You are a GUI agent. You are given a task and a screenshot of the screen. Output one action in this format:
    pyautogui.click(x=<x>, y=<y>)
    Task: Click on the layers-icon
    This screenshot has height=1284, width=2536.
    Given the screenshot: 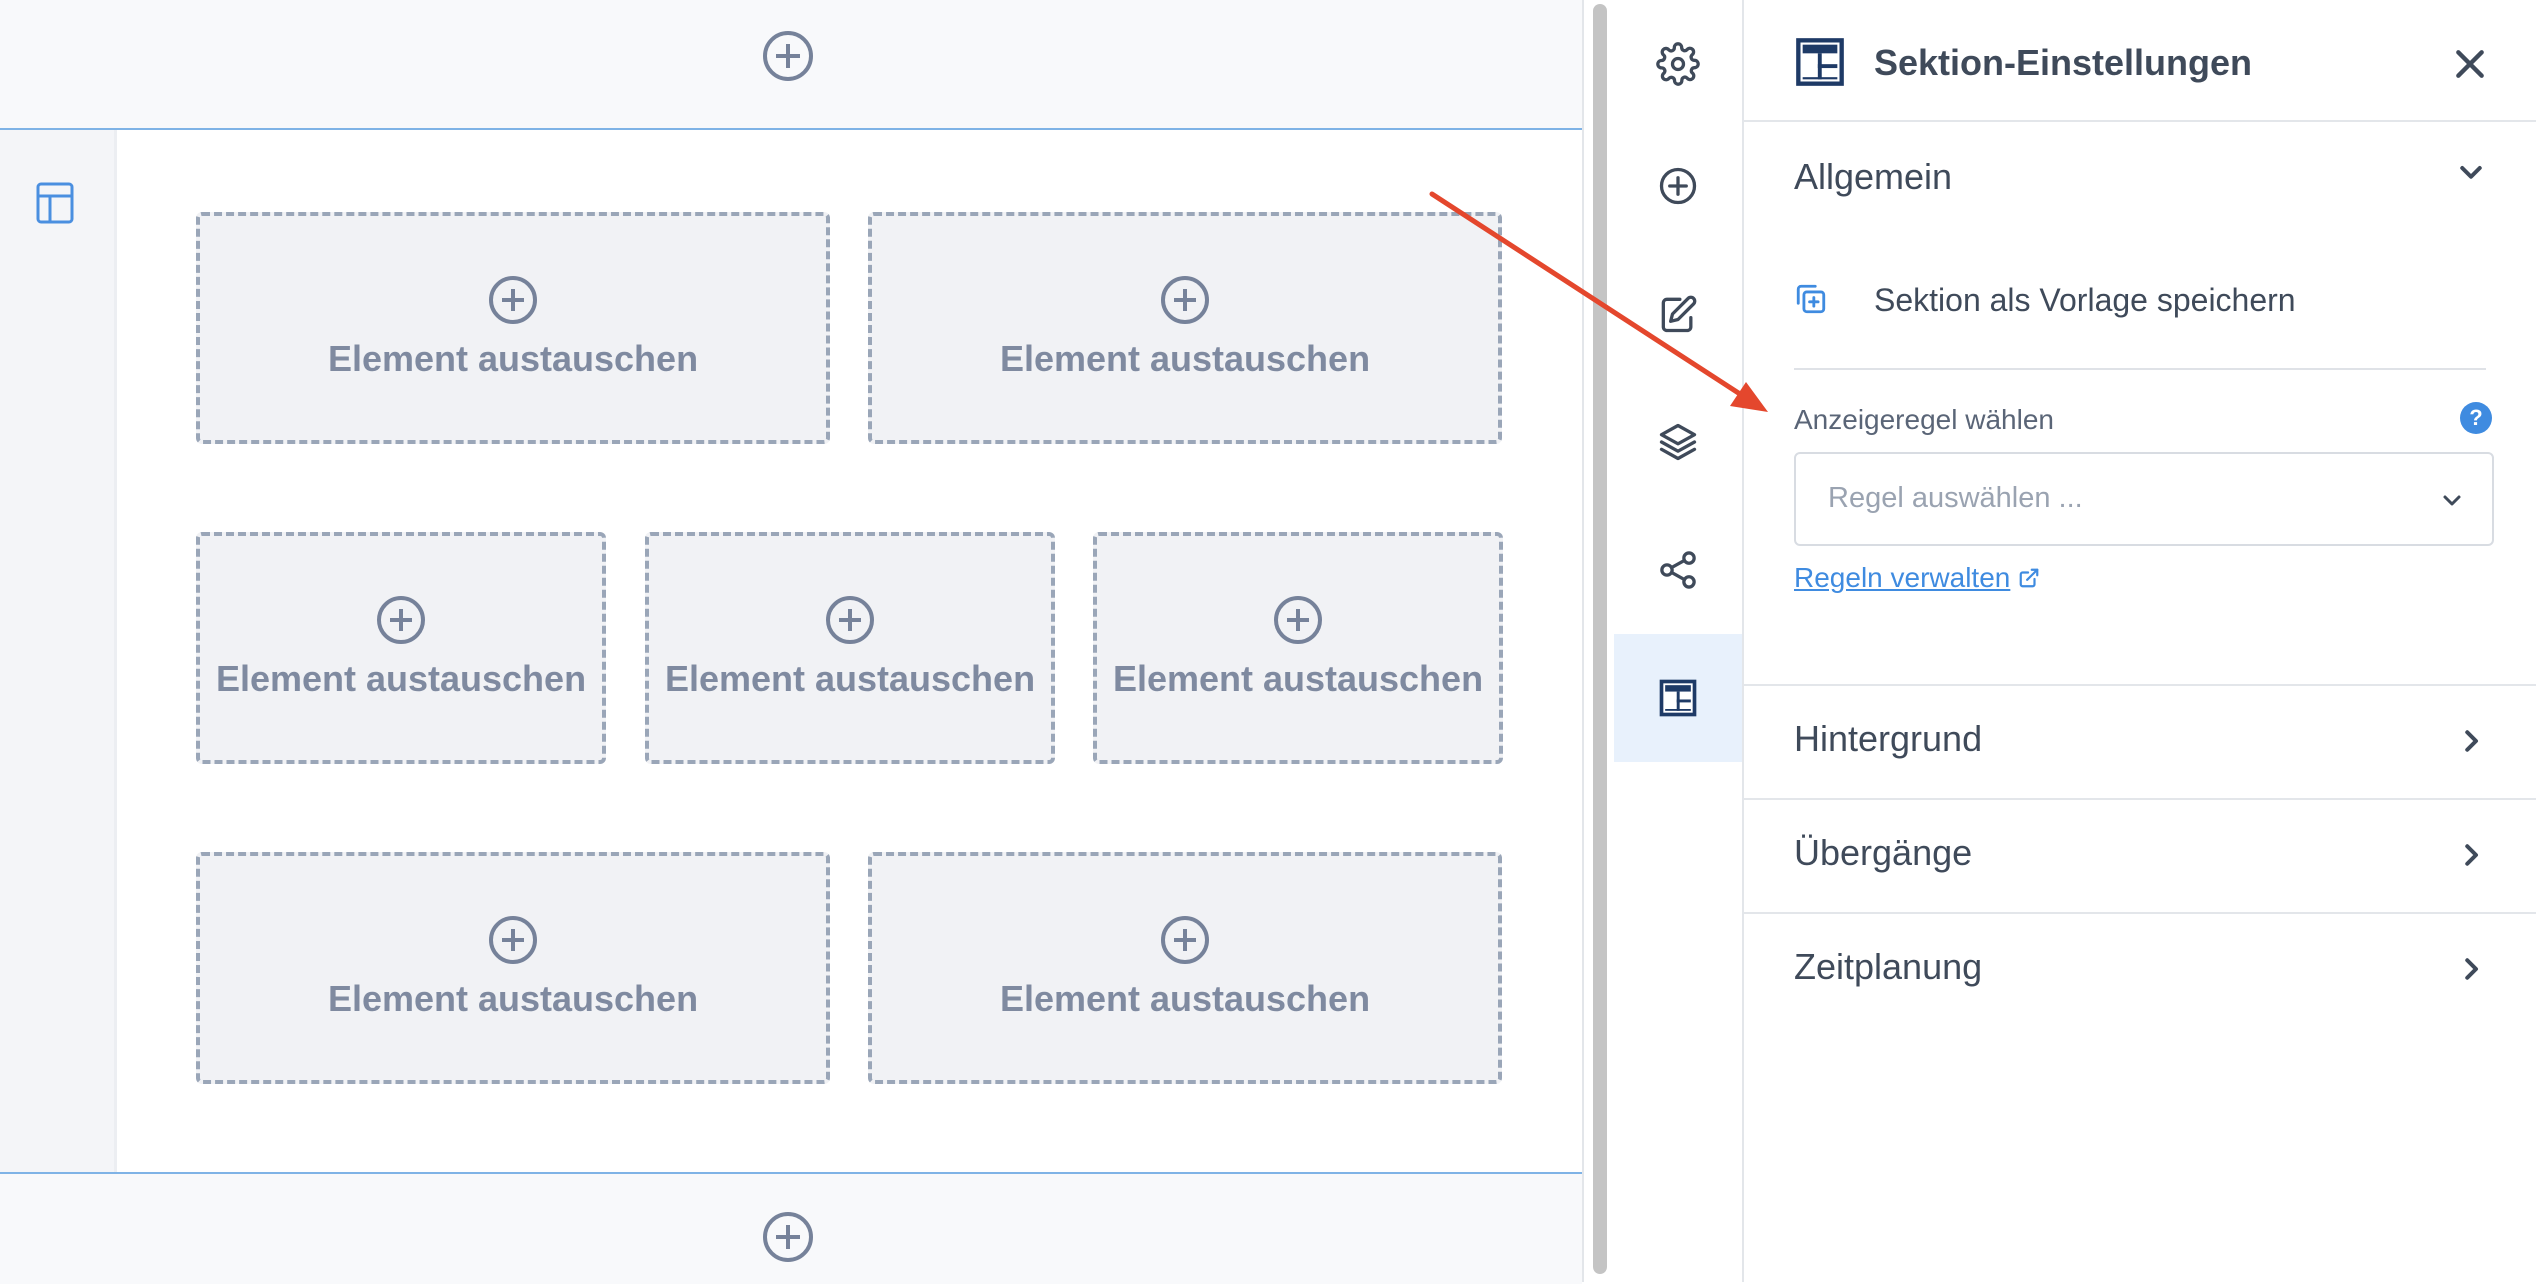 What is the action you would take?
    pyautogui.click(x=1678, y=442)
    